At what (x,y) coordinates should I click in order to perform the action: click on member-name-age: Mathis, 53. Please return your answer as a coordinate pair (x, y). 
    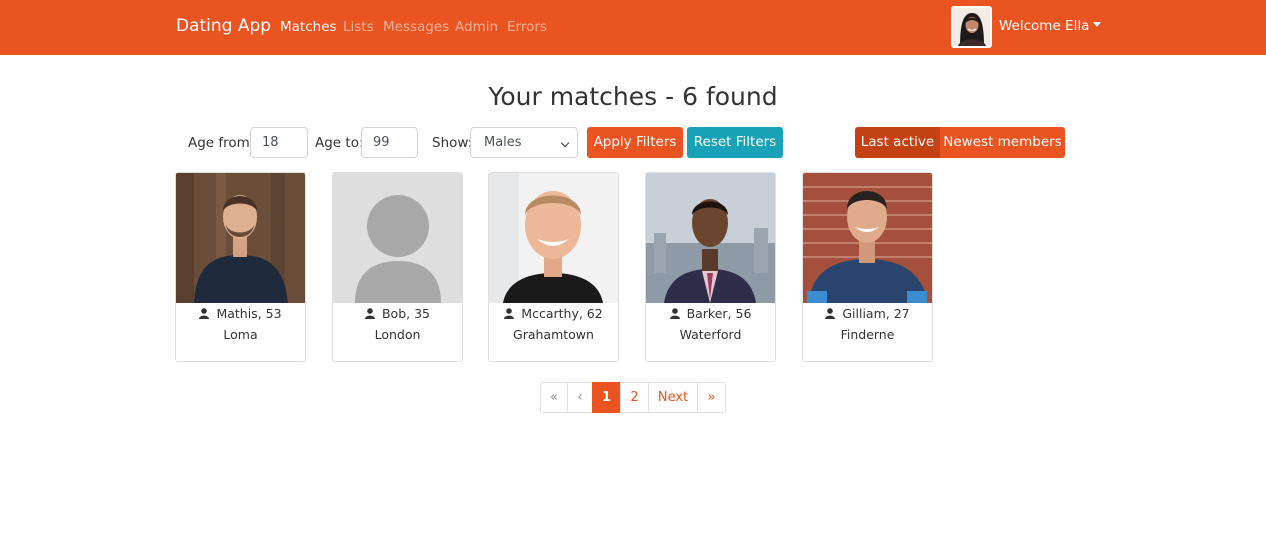
    Looking at the image, I should click on (240, 313).